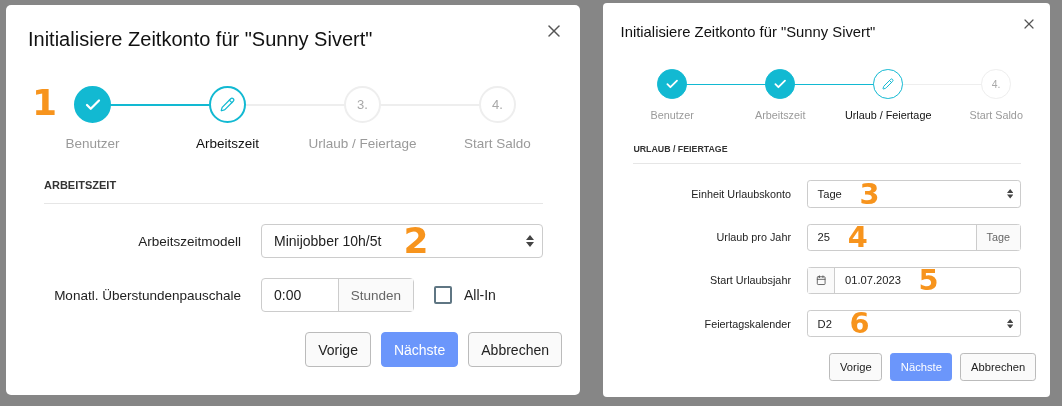 Image resolution: width=1062 pixels, height=406 pixels. What do you see at coordinates (740, 193) in the screenshot?
I see `field-label: Einheit Urlaubskonto` at bounding box center [740, 193].